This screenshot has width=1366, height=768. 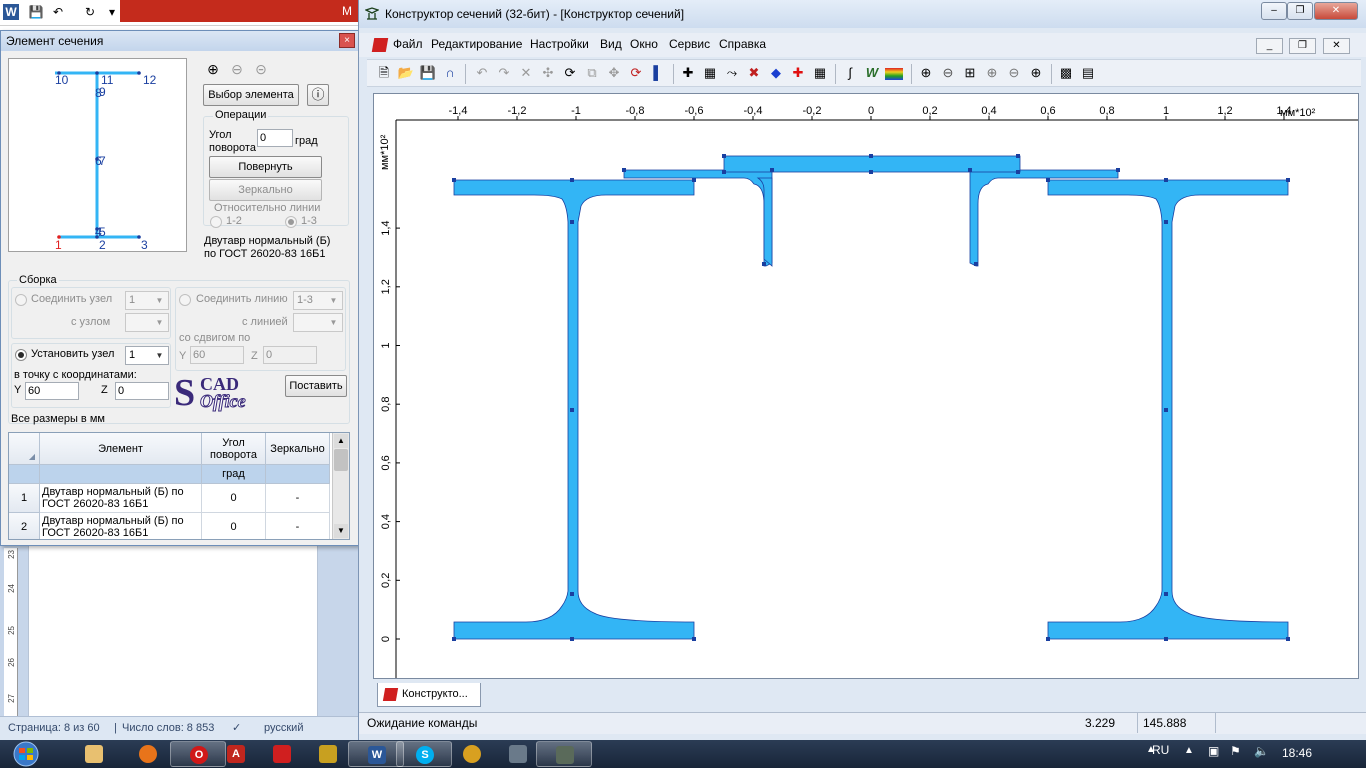 I want to click on coord-z-input: 0, so click(x=142, y=391).